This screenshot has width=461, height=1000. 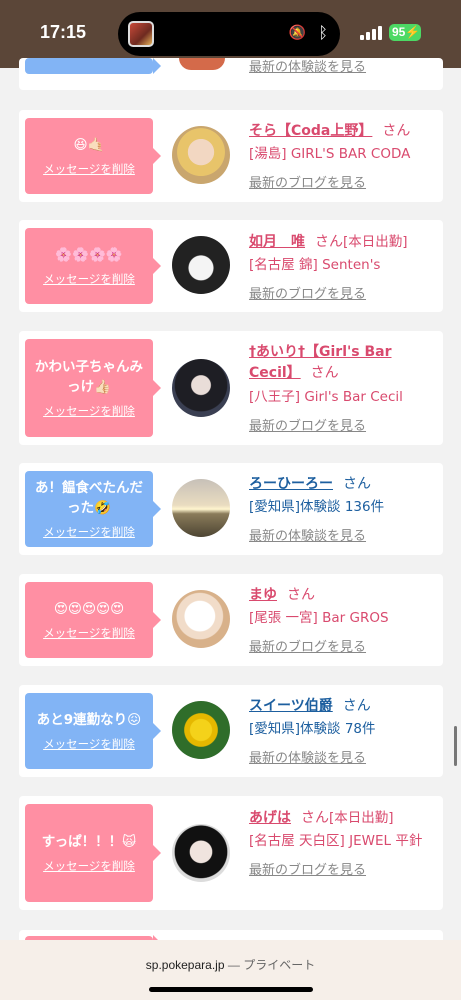 What do you see at coordinates (312, 729) in the screenshot?
I see `shop-info: [愛知県]体験談 78件` at bounding box center [312, 729].